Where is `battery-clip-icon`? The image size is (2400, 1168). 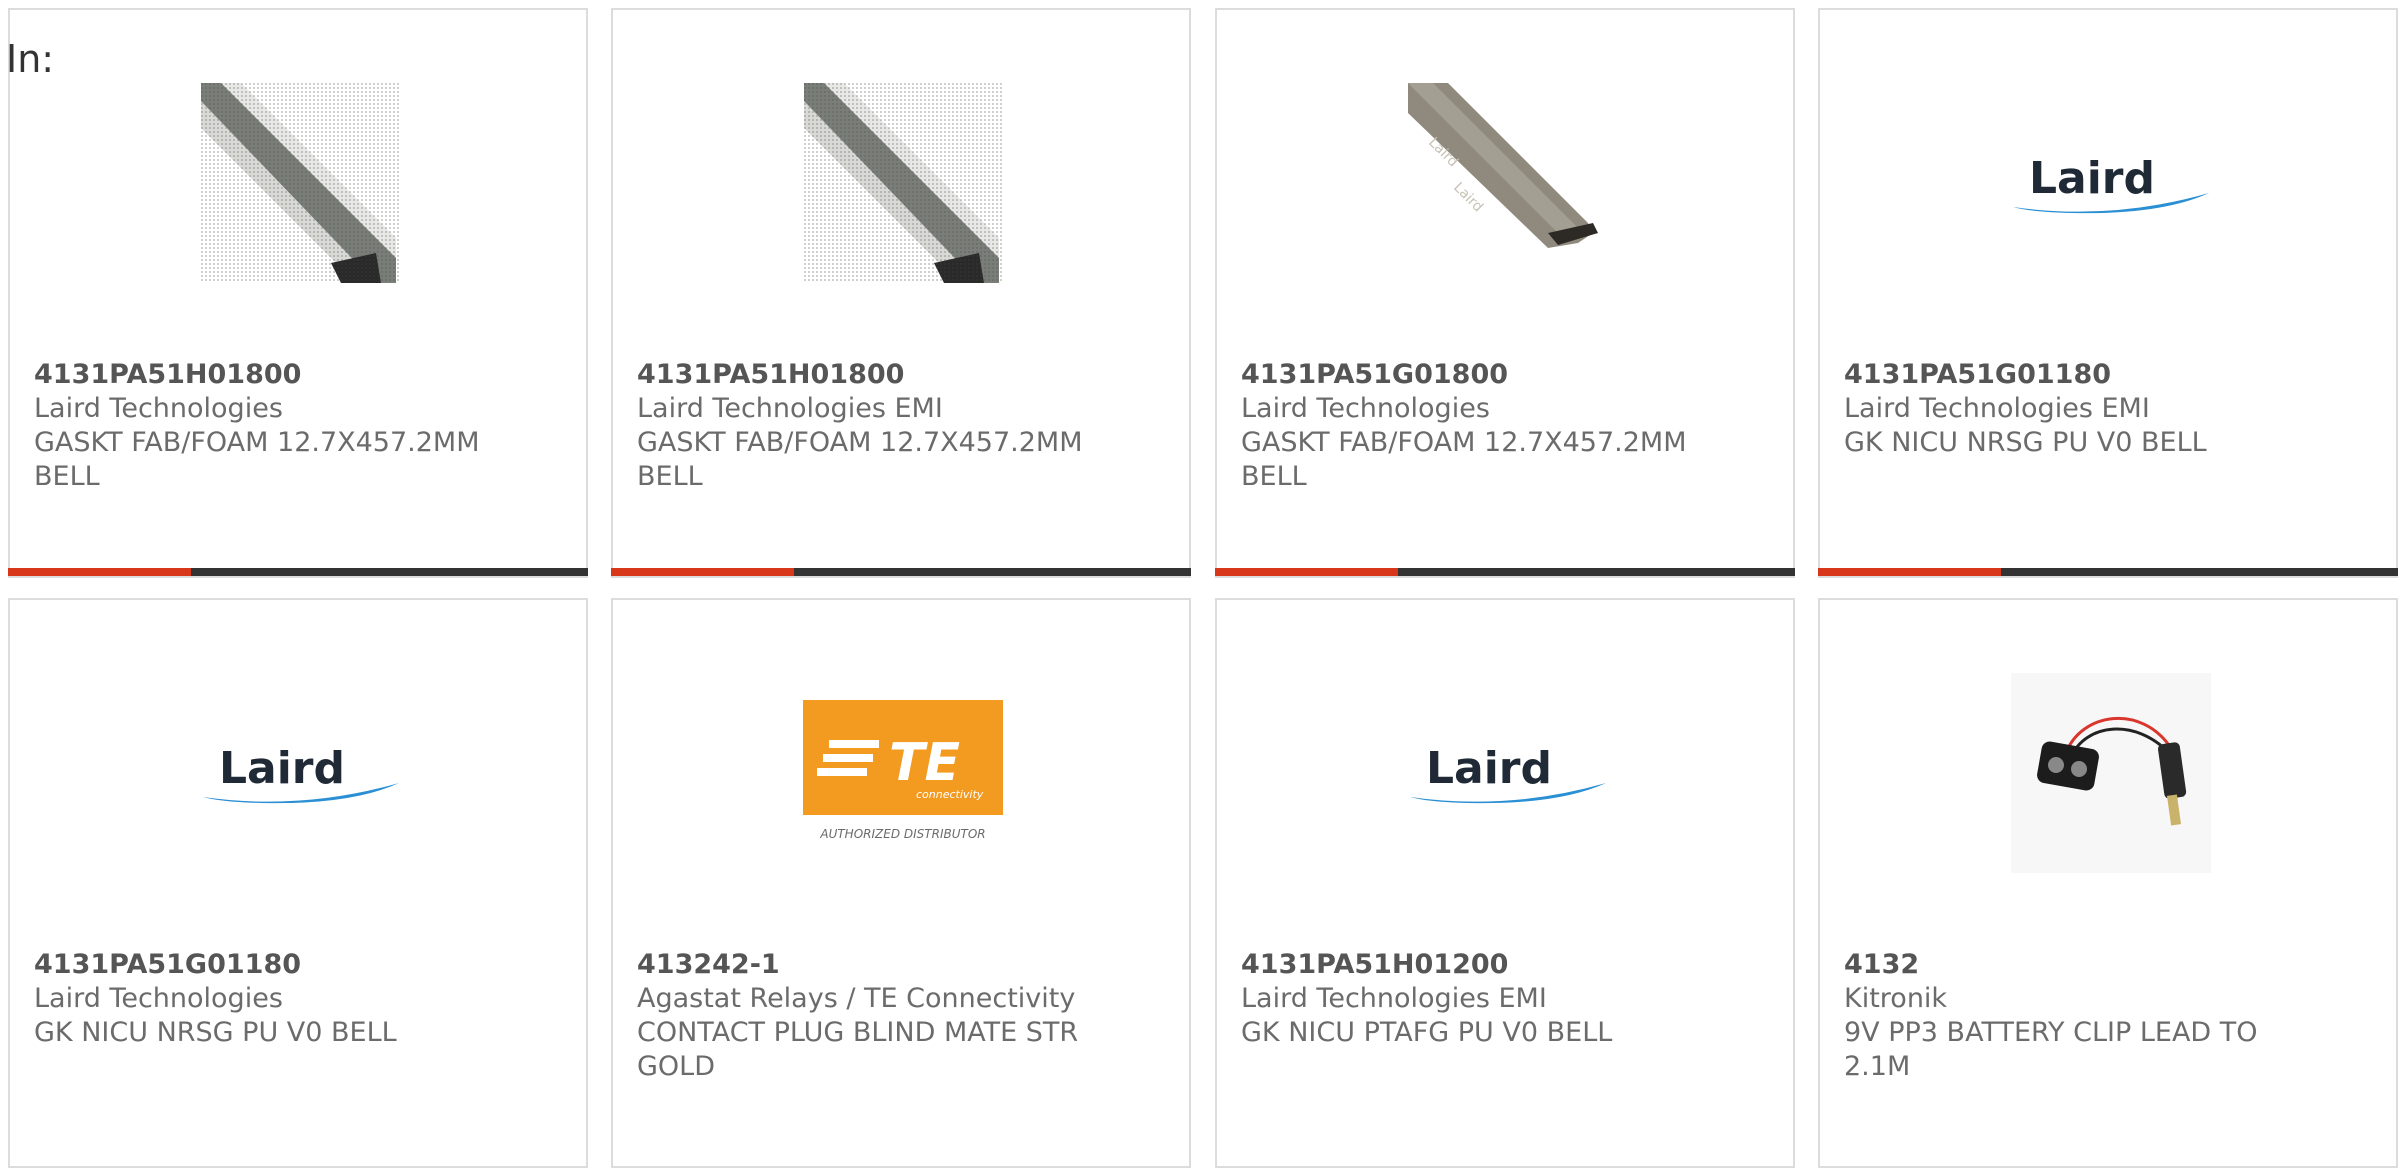
battery-clip-icon is located at coordinates (2110, 772).